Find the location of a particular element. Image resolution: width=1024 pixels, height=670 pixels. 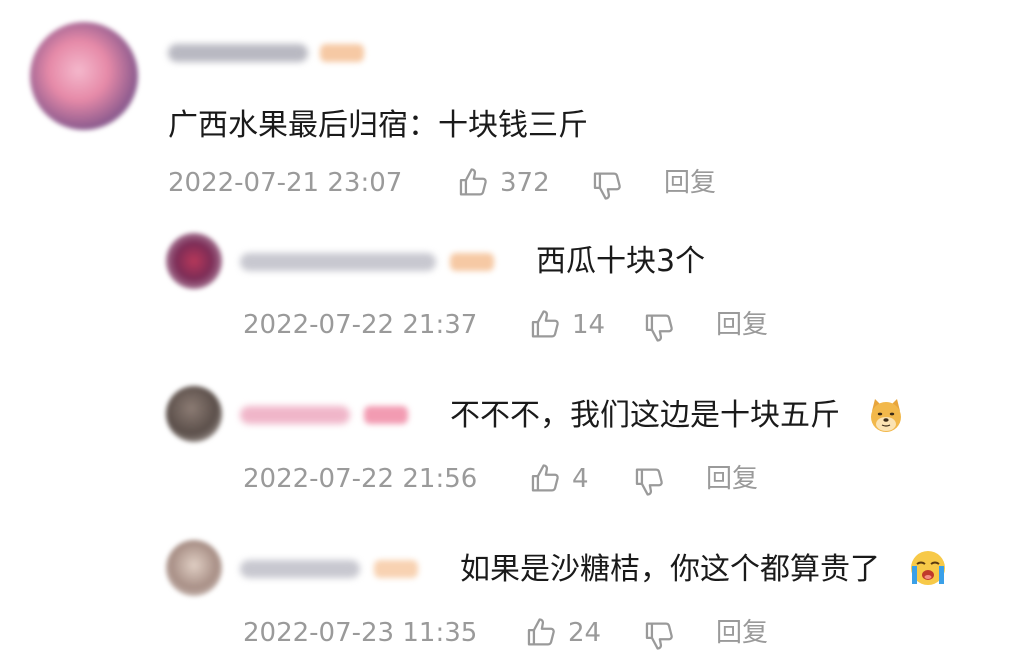

like-count: 4 is located at coordinates (580, 479).